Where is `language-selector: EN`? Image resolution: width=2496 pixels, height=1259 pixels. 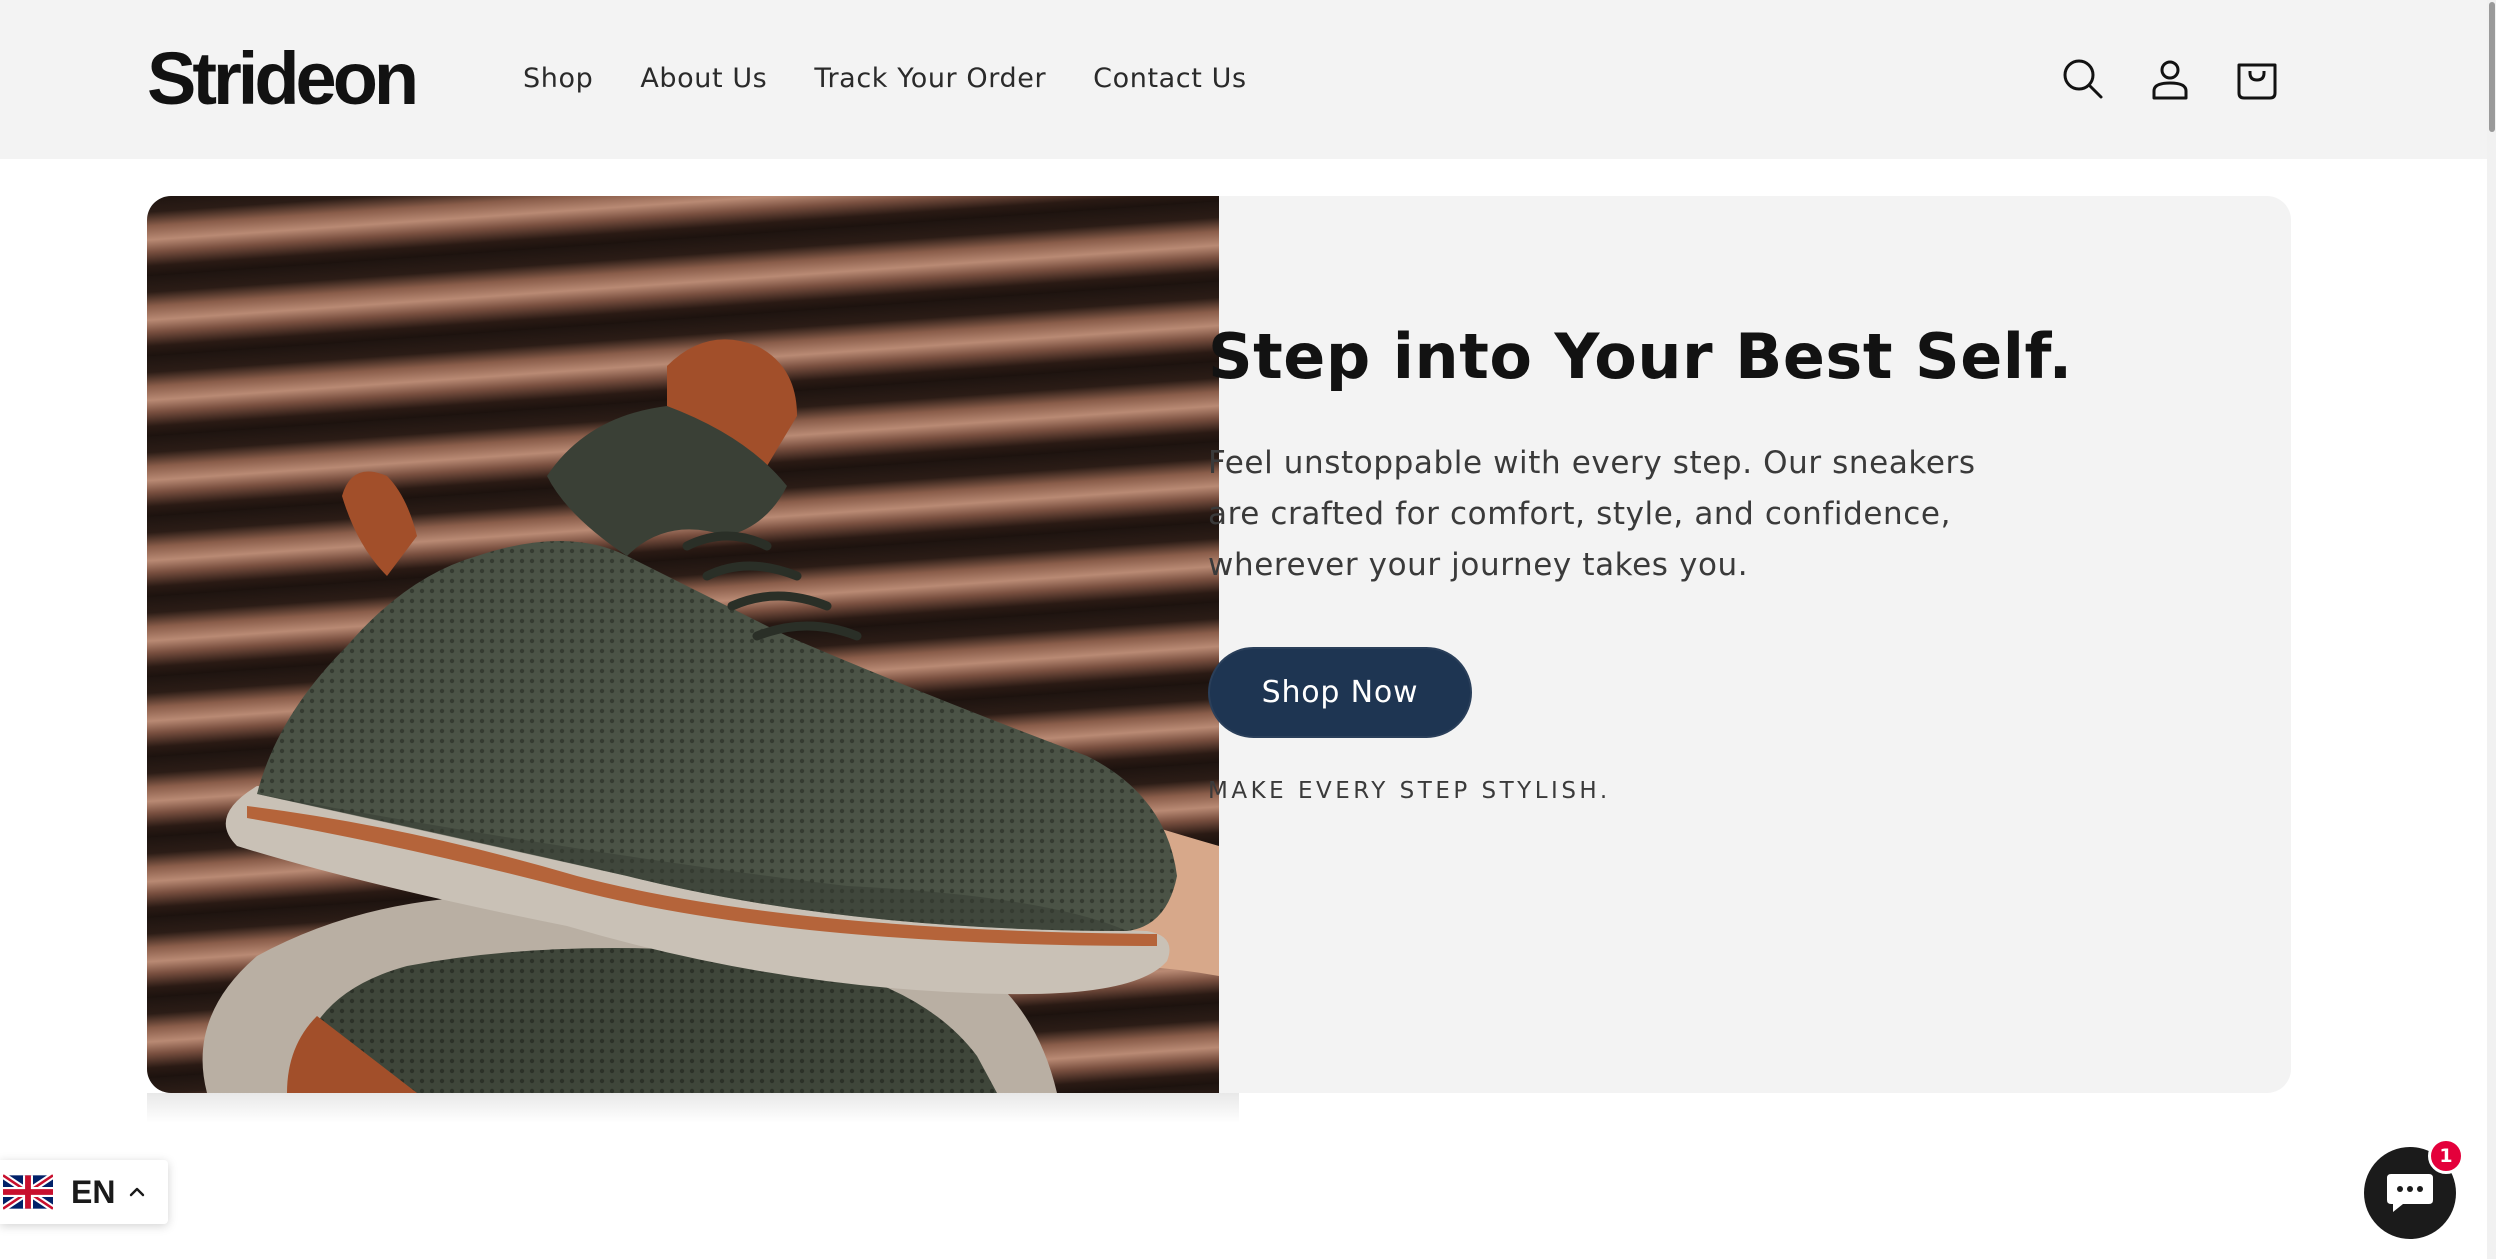 language-selector: EN is located at coordinates (84, 1192).